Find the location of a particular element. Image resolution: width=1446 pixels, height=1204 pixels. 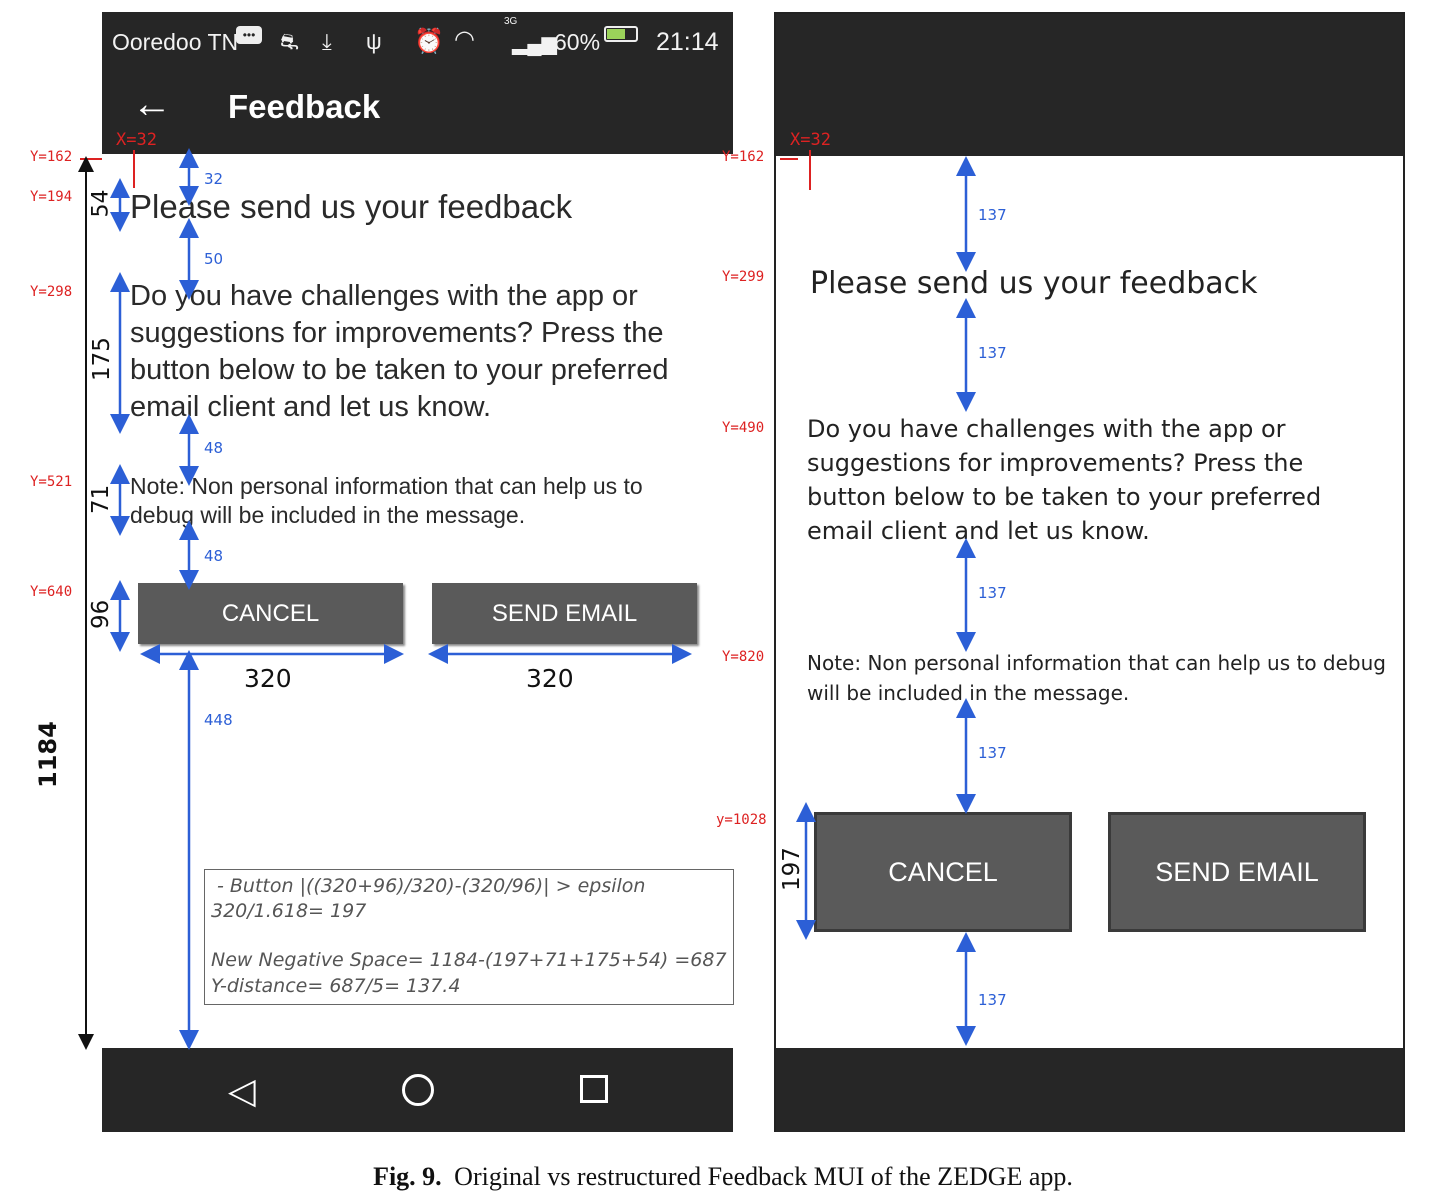

gap-137-a: 137 is located at coordinates (992, 215).